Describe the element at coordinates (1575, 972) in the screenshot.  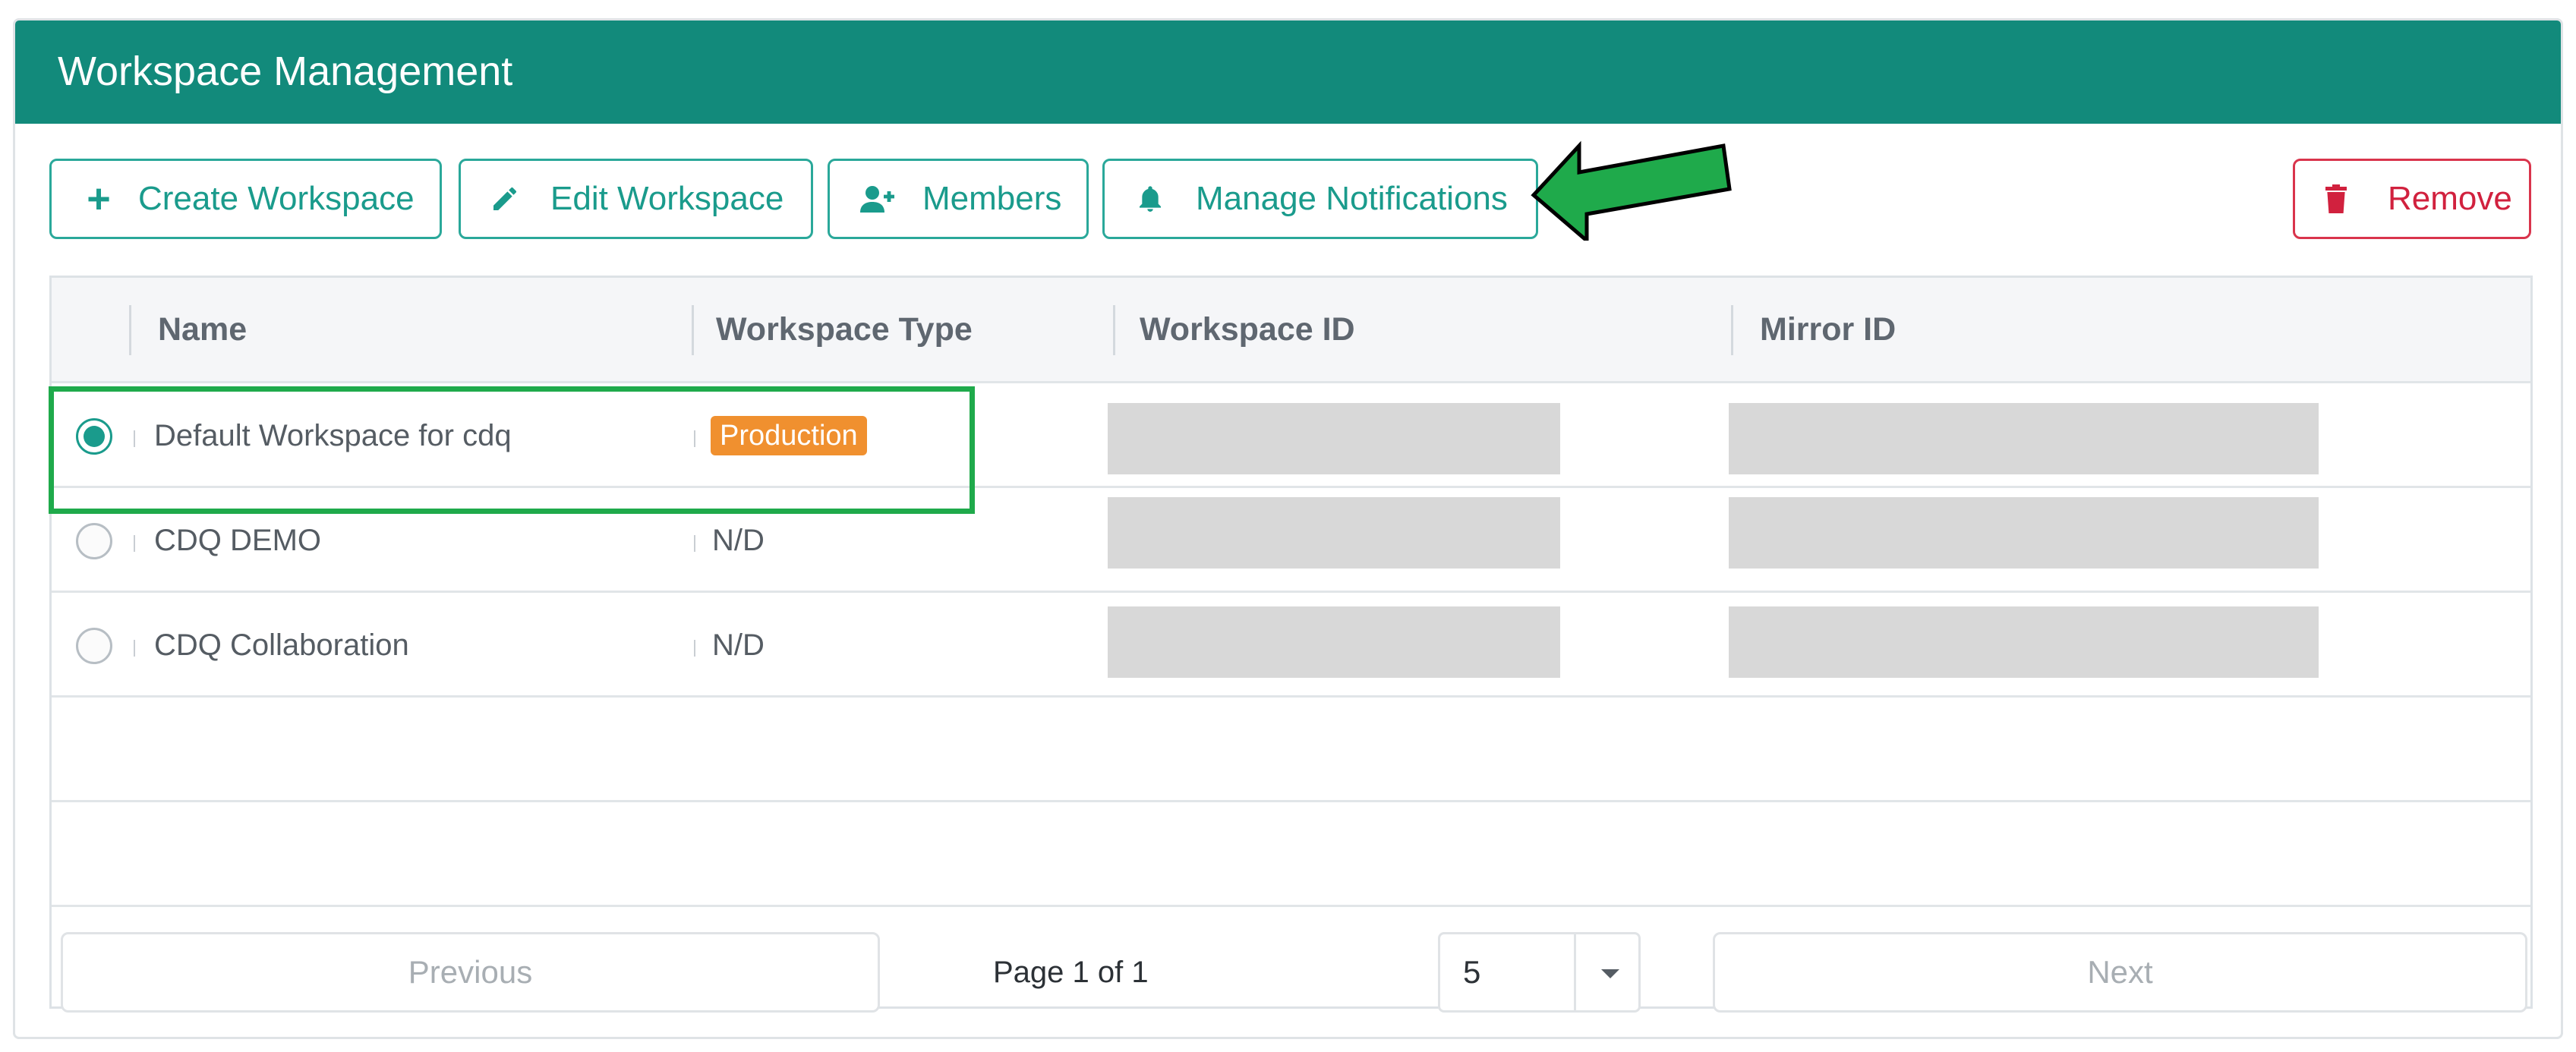
I see `select-divider` at that location.